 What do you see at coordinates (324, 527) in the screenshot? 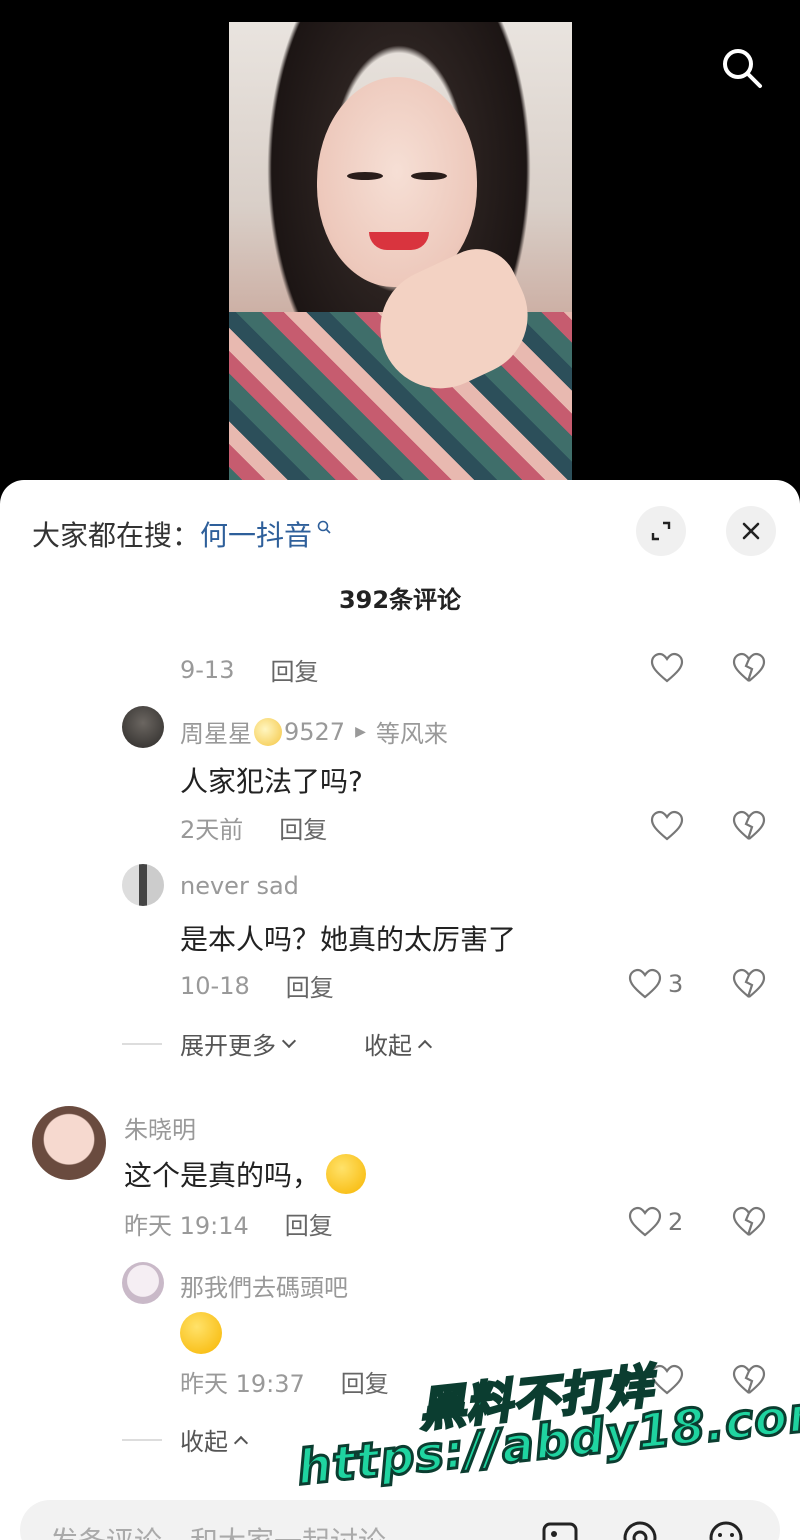
I see `mini-search-icon` at bounding box center [324, 527].